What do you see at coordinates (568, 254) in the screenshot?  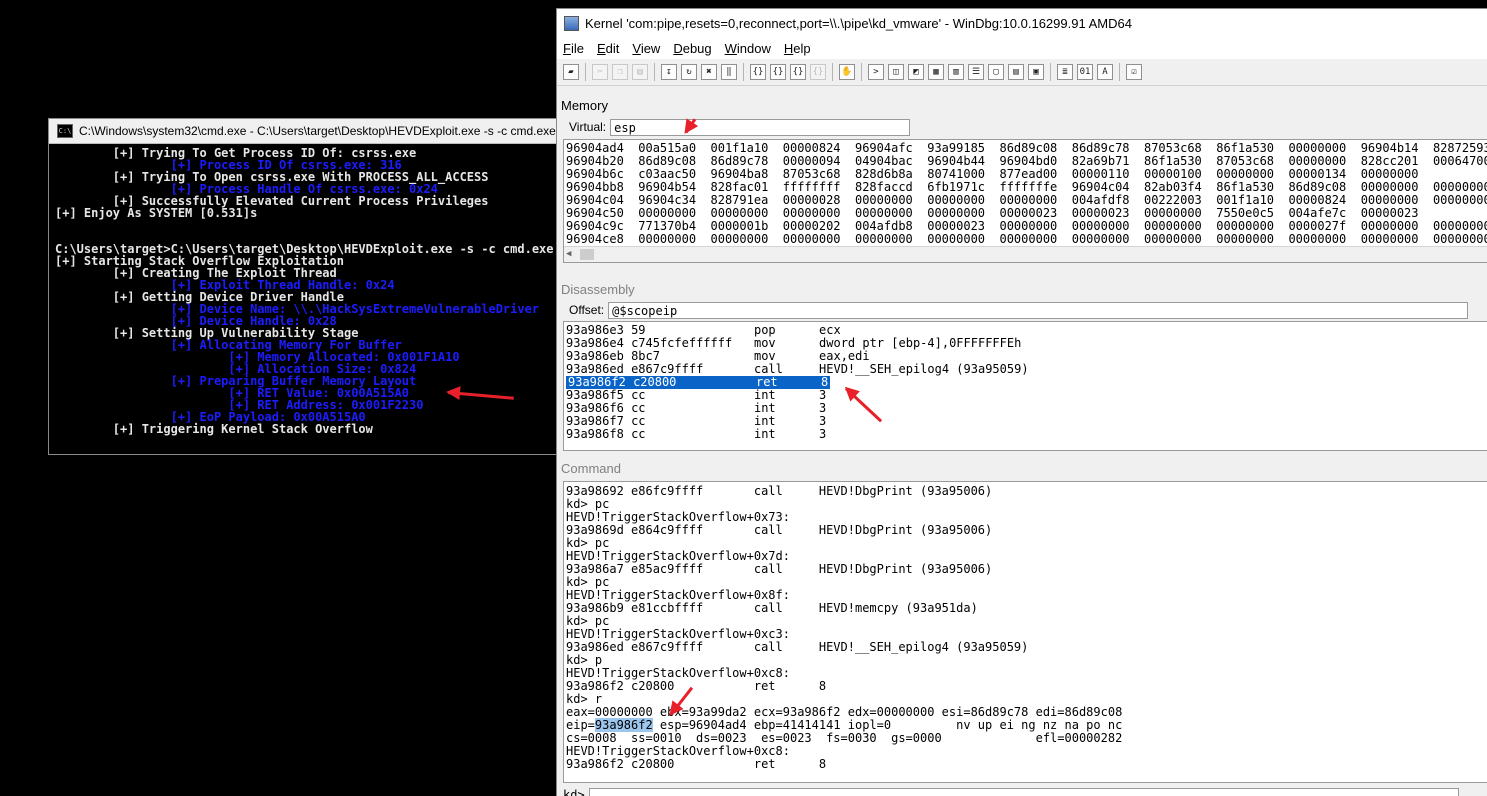 I see `scroll-left-icon: ◀` at bounding box center [568, 254].